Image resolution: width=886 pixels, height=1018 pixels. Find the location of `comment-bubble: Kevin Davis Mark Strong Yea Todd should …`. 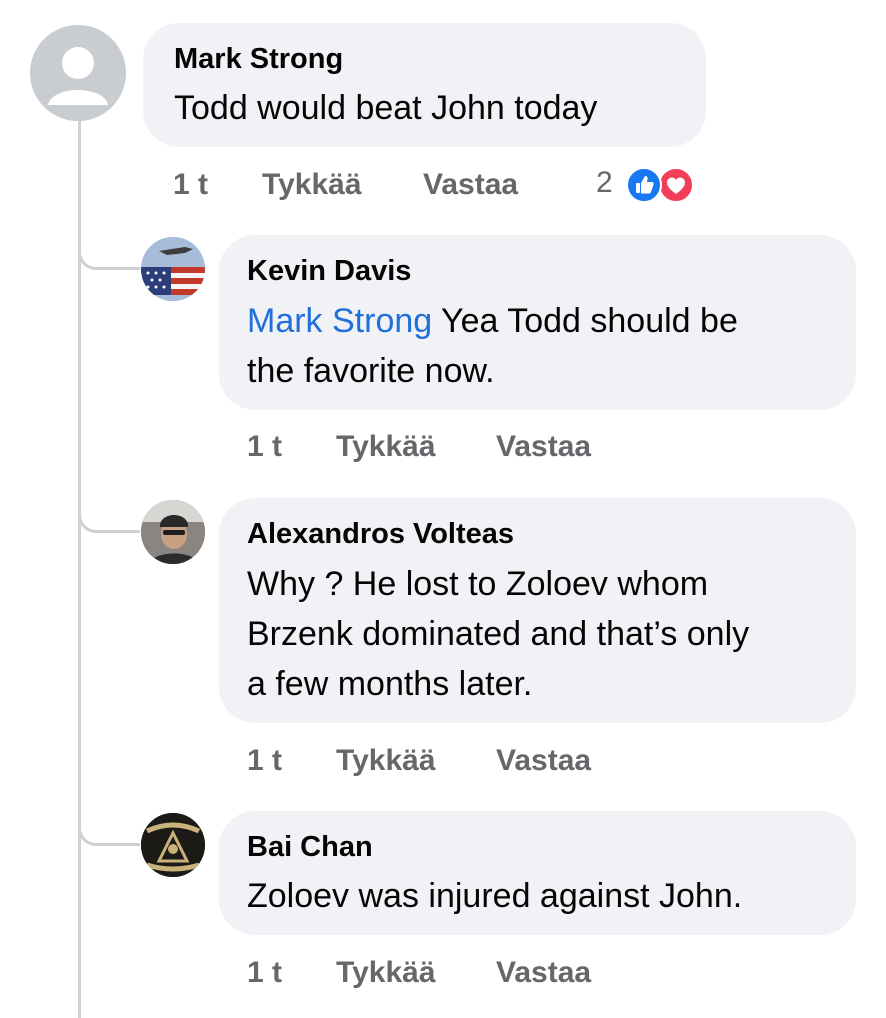

comment-bubble: Kevin Davis Mark Strong Yea Todd should … is located at coordinates (537, 322).